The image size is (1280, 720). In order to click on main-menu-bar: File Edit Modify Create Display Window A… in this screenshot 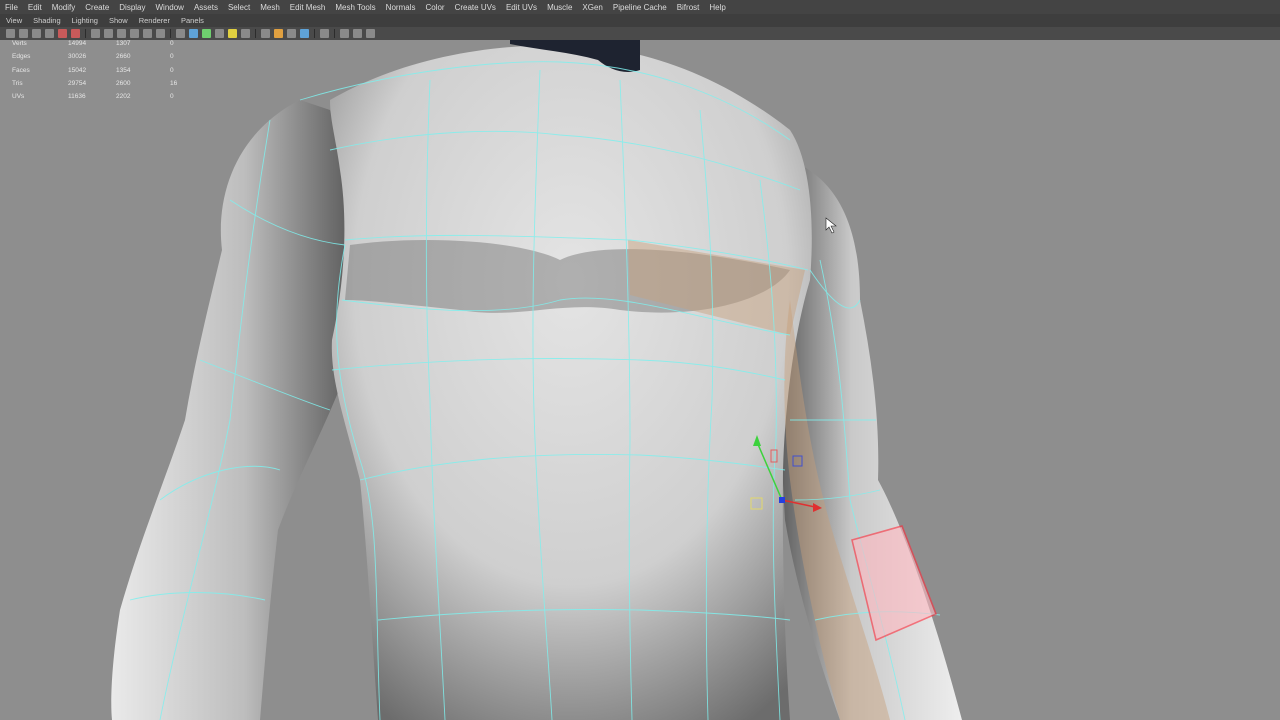, I will do `click(640, 7)`.